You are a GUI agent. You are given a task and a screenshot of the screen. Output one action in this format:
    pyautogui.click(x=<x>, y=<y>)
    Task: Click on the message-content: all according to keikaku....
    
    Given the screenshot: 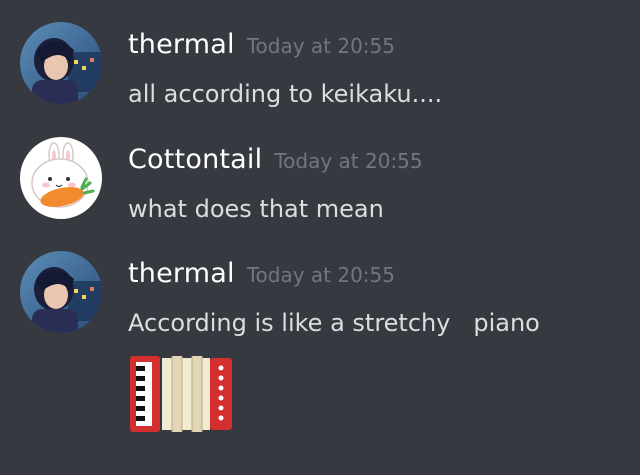 What is the action you would take?
    pyautogui.click(x=285, y=94)
    